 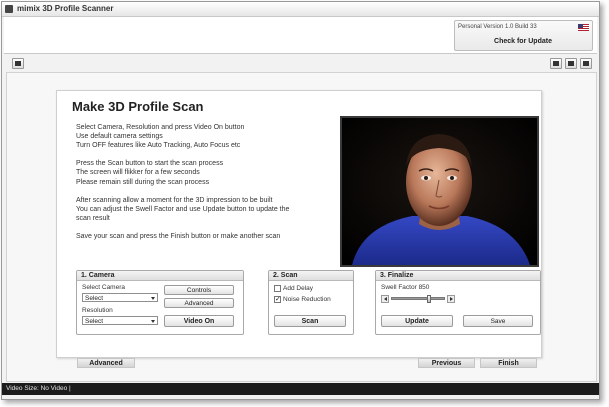 What do you see at coordinates (160, 276) in the screenshot?
I see `camera-panel-title: 1. Camera` at bounding box center [160, 276].